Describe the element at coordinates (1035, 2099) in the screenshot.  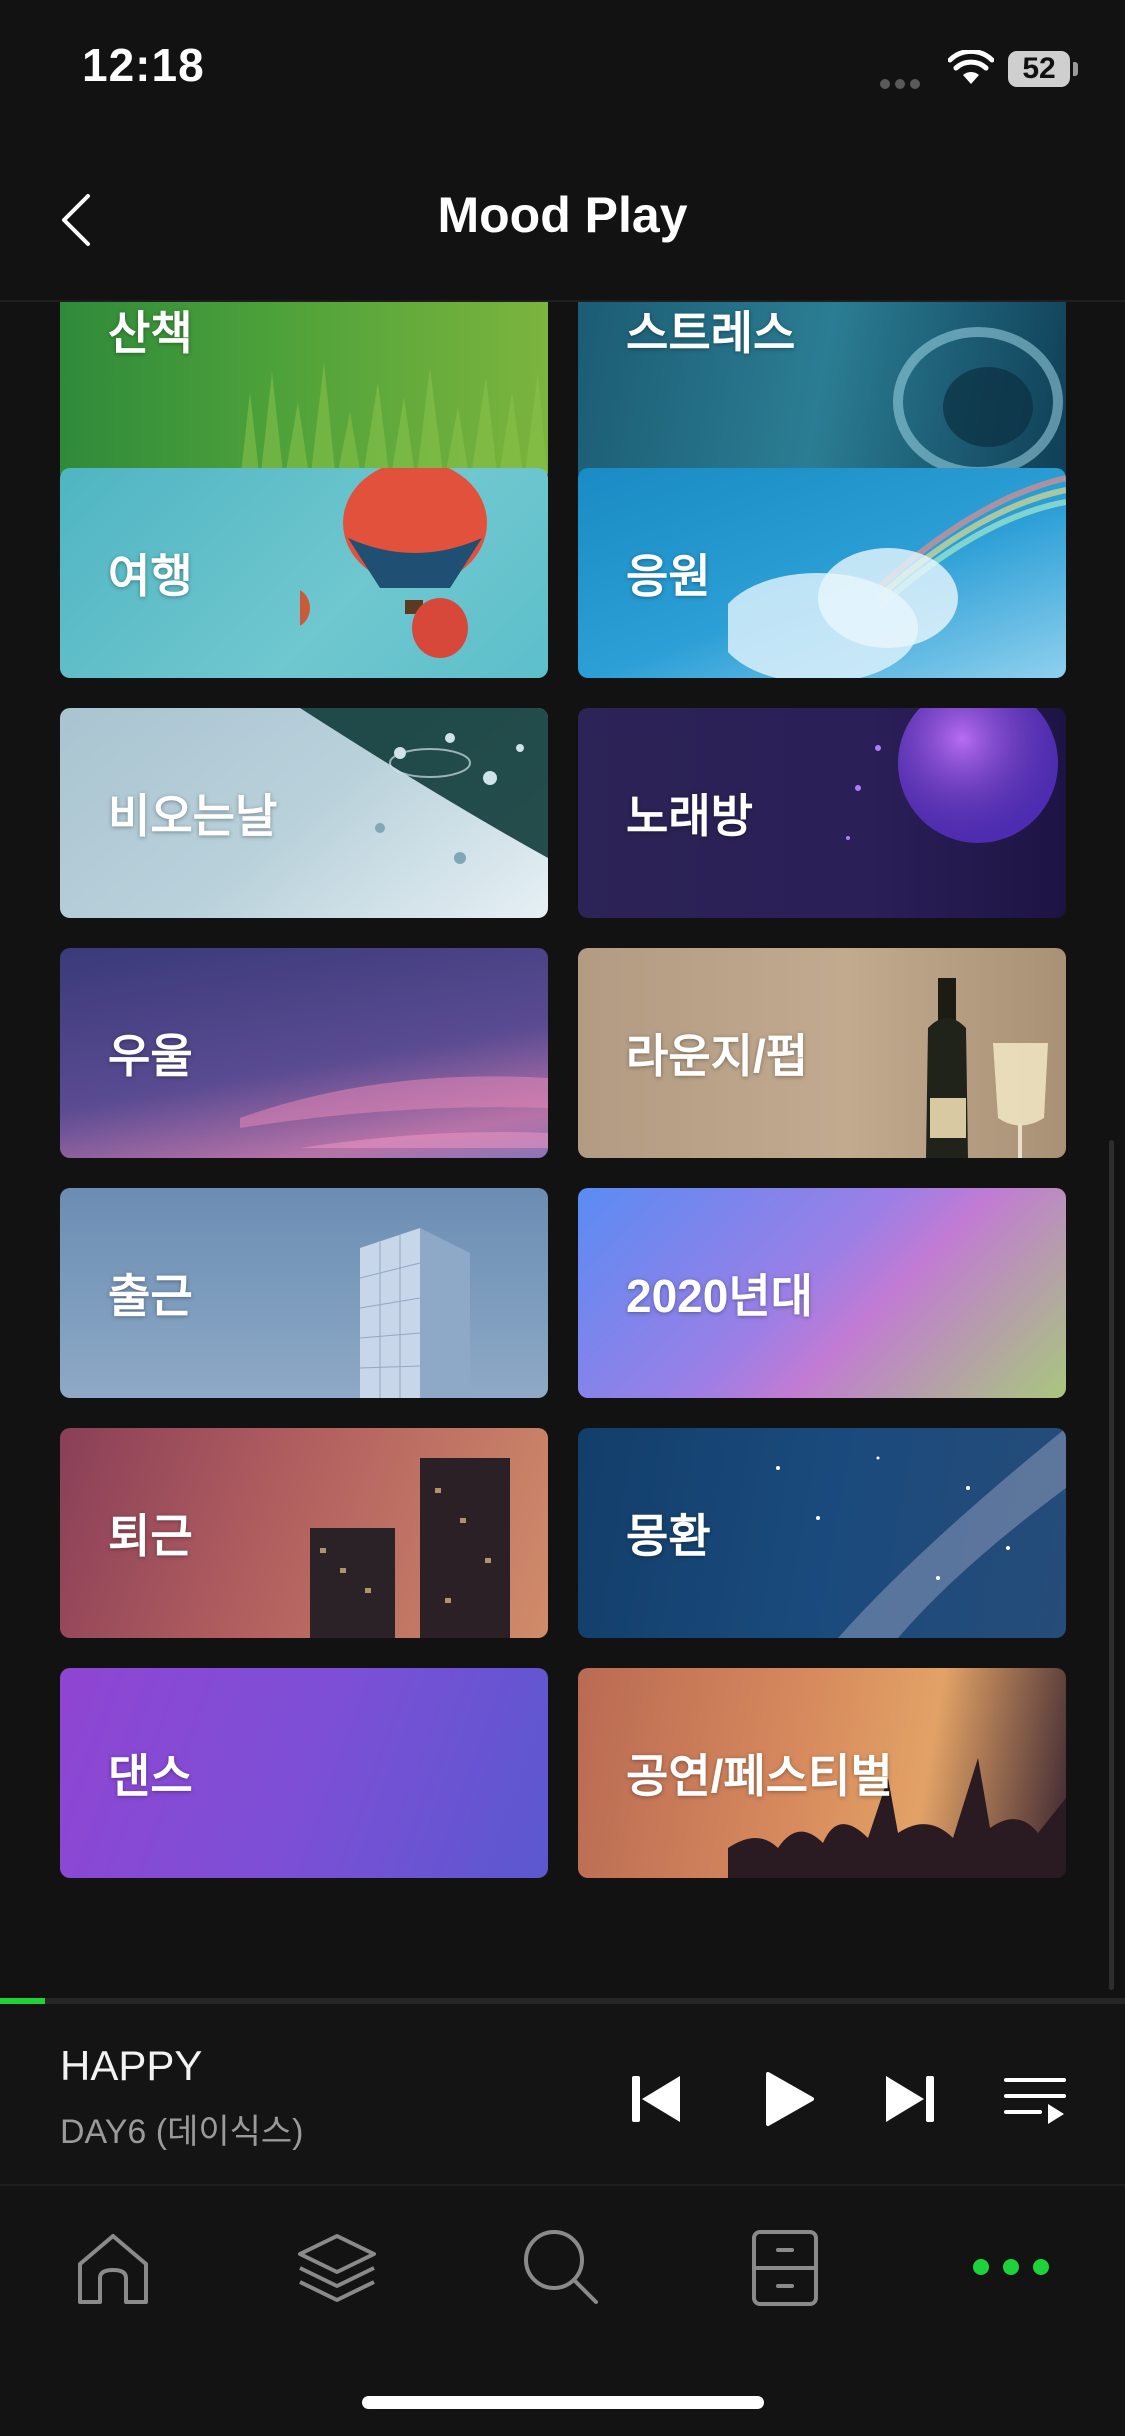
I see `playlist-icon` at that location.